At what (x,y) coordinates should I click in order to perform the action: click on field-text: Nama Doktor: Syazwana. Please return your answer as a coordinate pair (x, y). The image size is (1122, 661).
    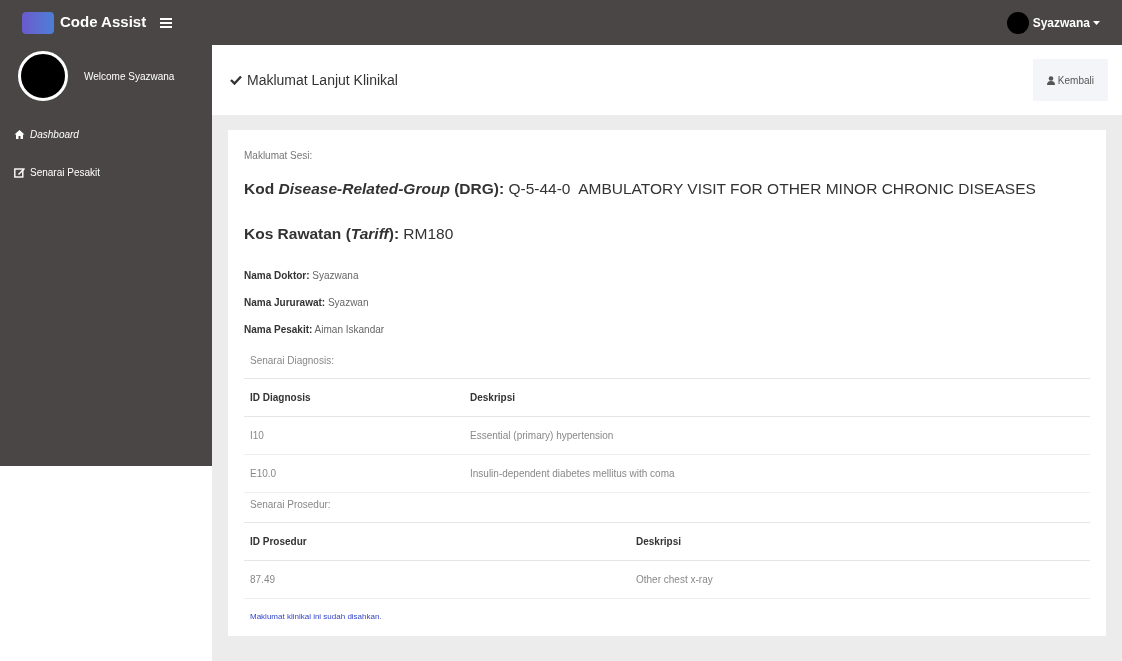
    Looking at the image, I should click on (302, 275).